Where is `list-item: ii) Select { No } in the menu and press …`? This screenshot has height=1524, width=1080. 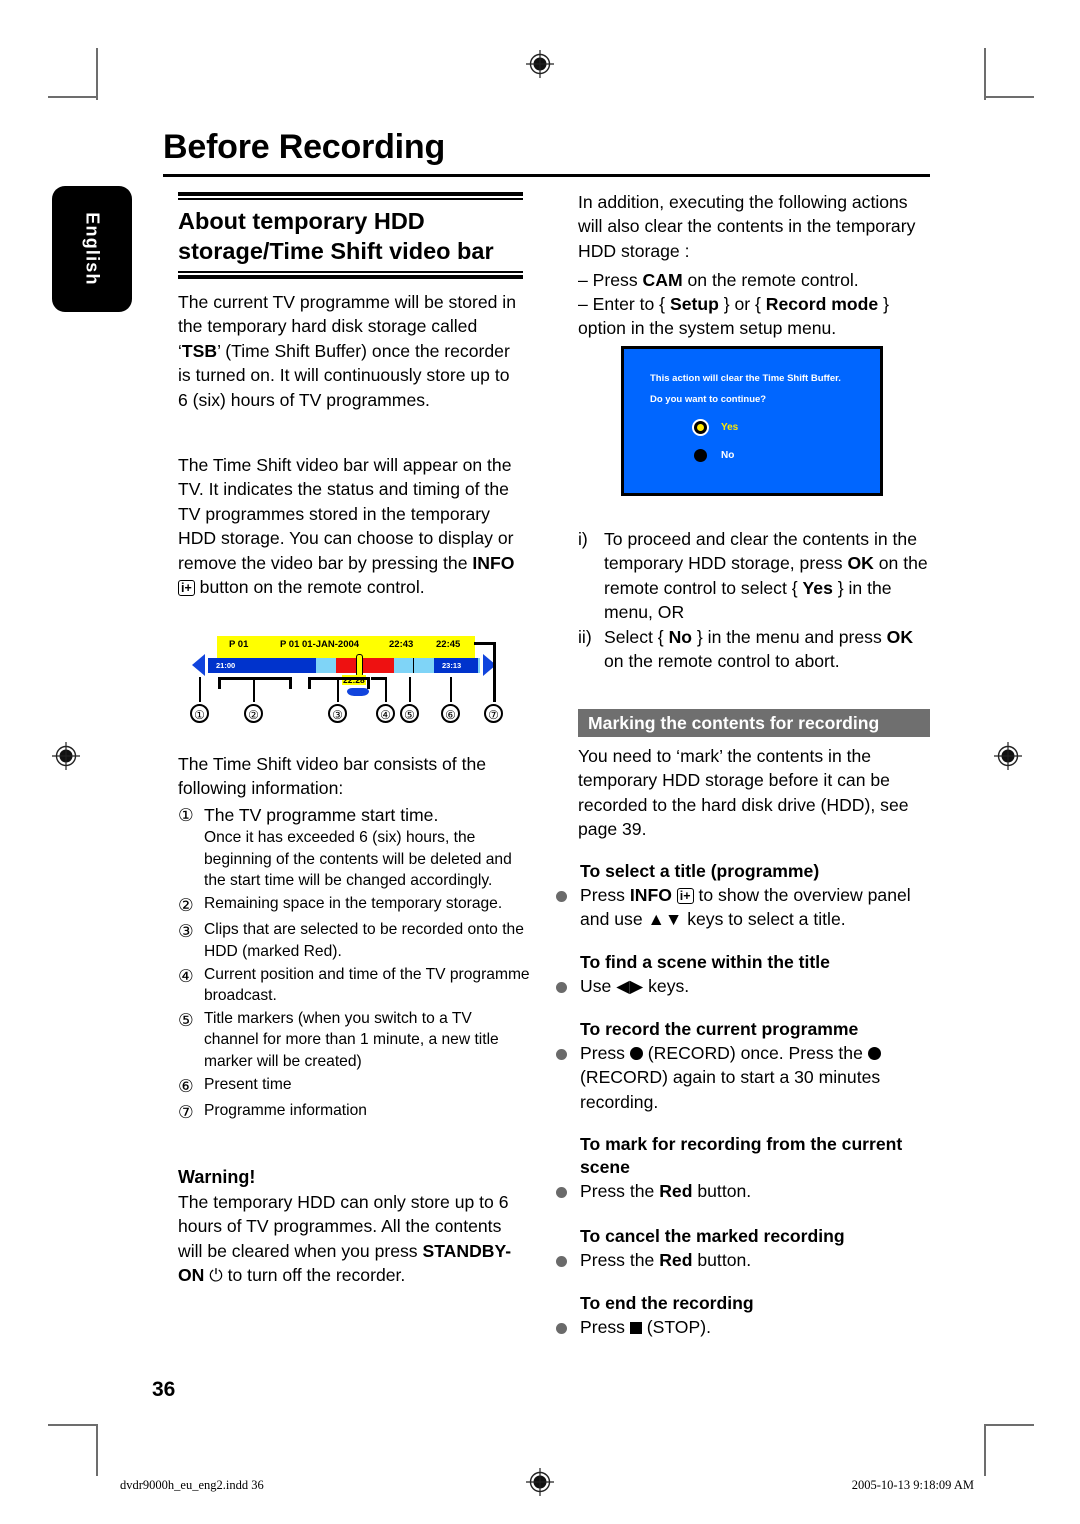 list-item: ii) Select { No } in the menu and press … is located at coordinates (754, 649).